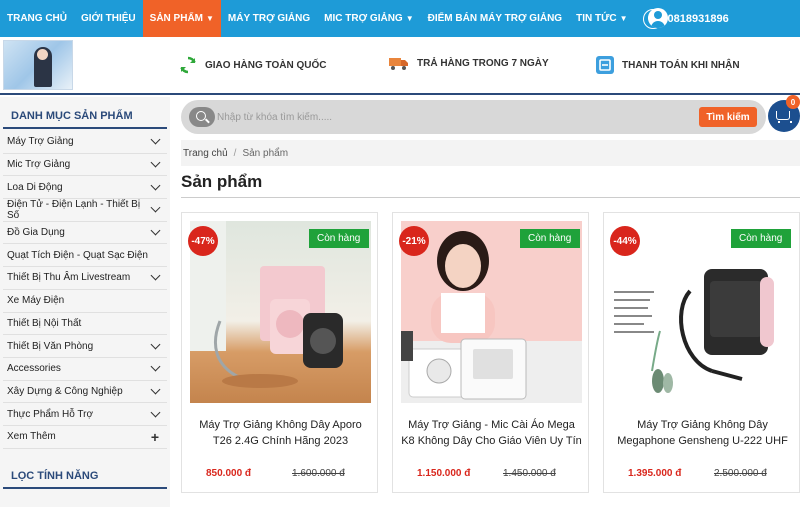  Describe the element at coordinates (39, 165) in the screenshot. I see `sidebar-item-label: Mic Trợ Giảng` at that location.